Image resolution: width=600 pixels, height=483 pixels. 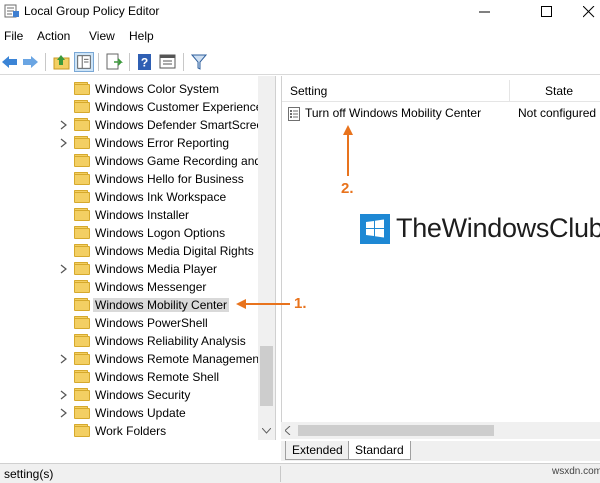 I want to click on group-policy-app-icon, so click(x=11, y=11).